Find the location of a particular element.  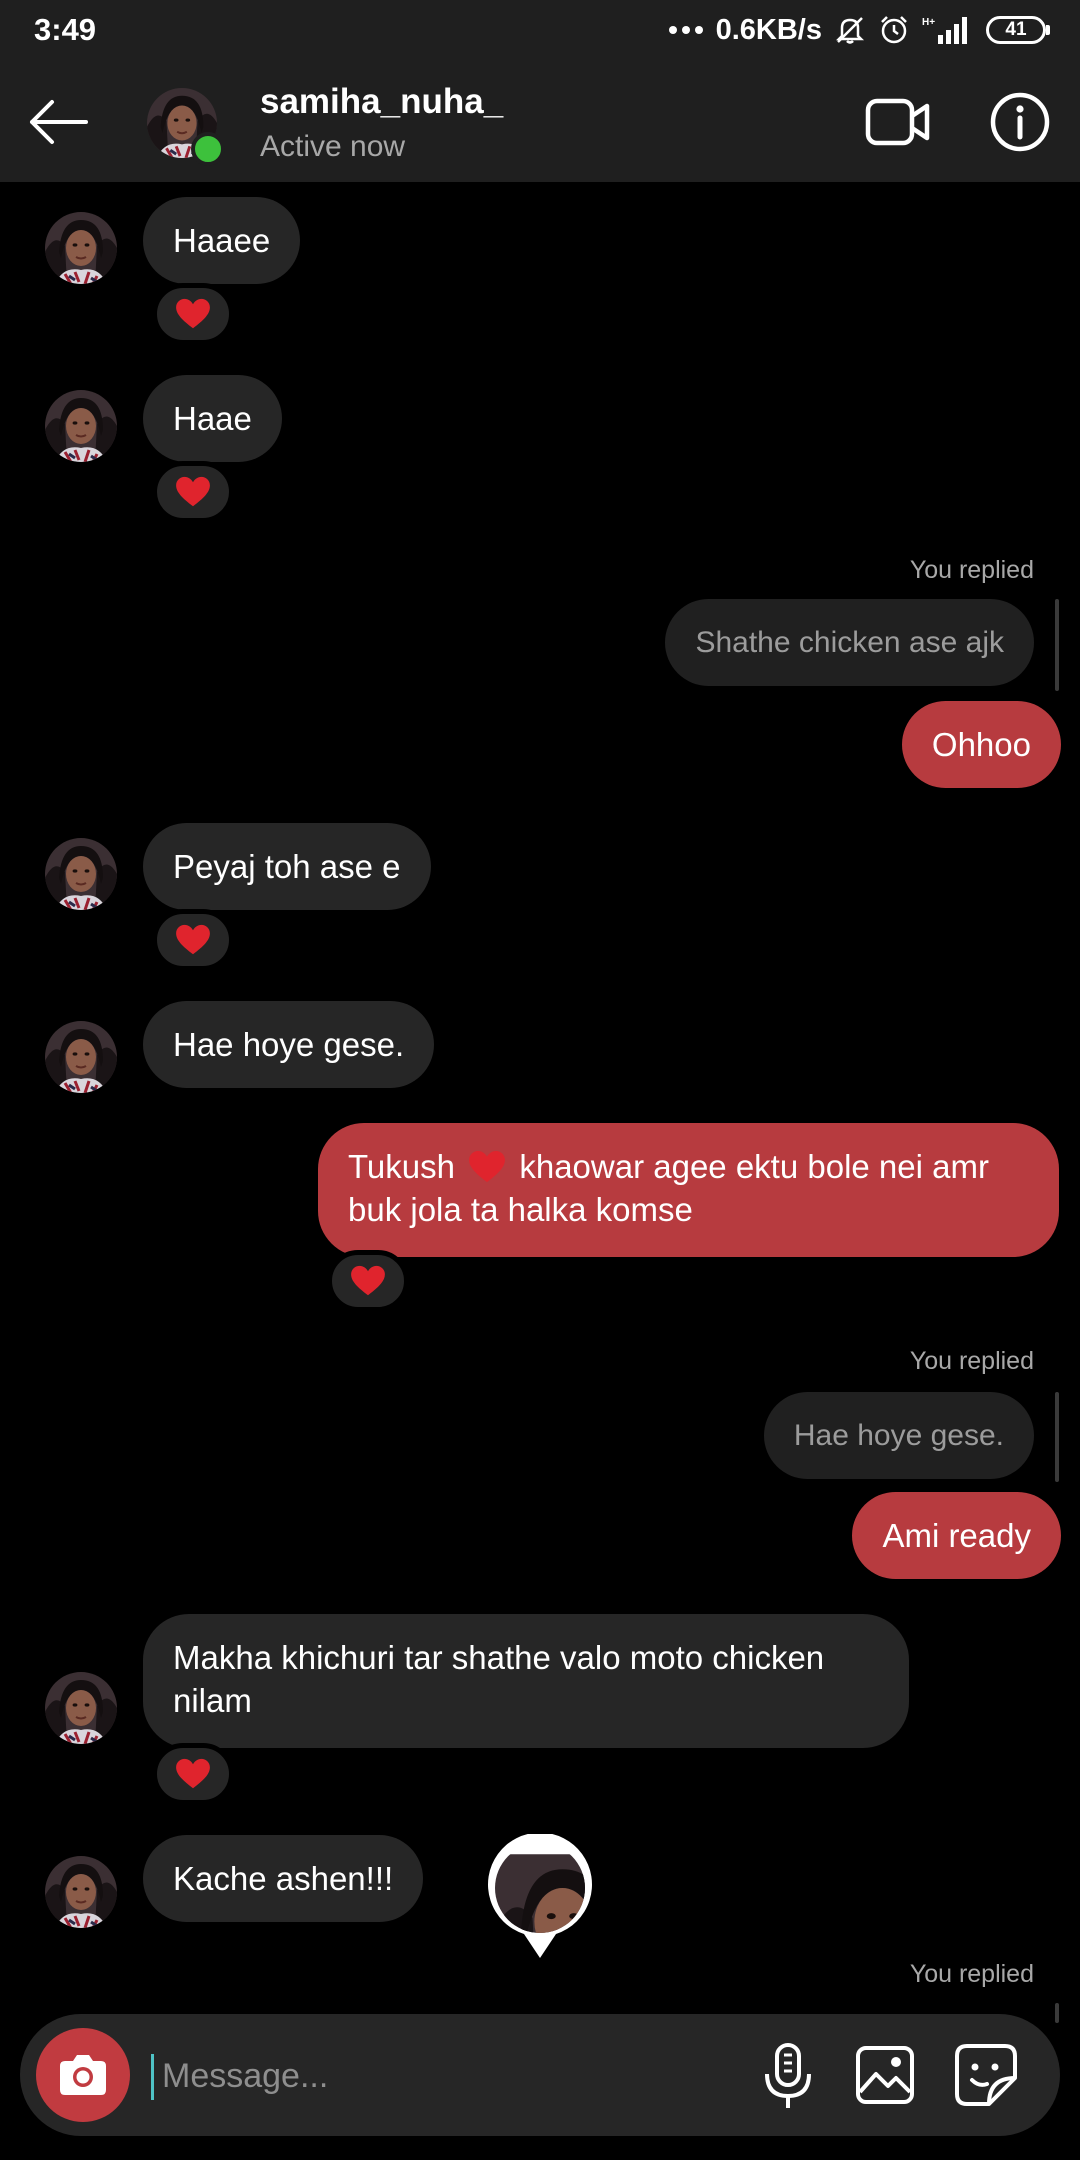

info-icon is located at coordinates (1020, 122).